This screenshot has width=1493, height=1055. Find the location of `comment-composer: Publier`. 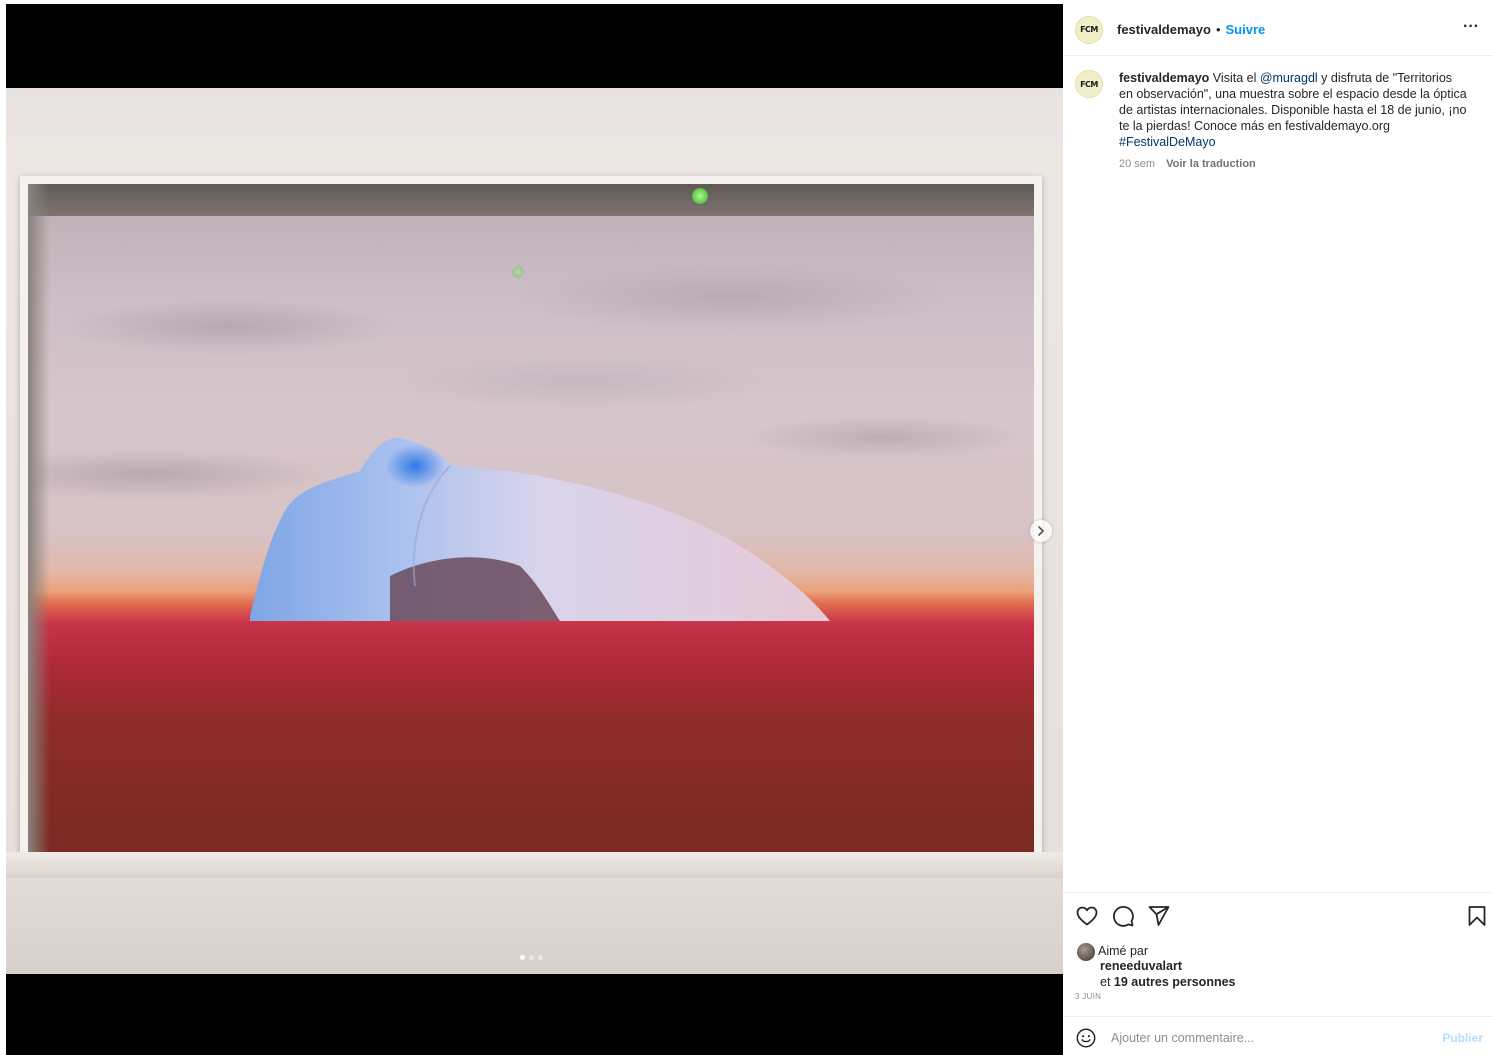

comment-composer: Publier is located at coordinates (1282, 1038).